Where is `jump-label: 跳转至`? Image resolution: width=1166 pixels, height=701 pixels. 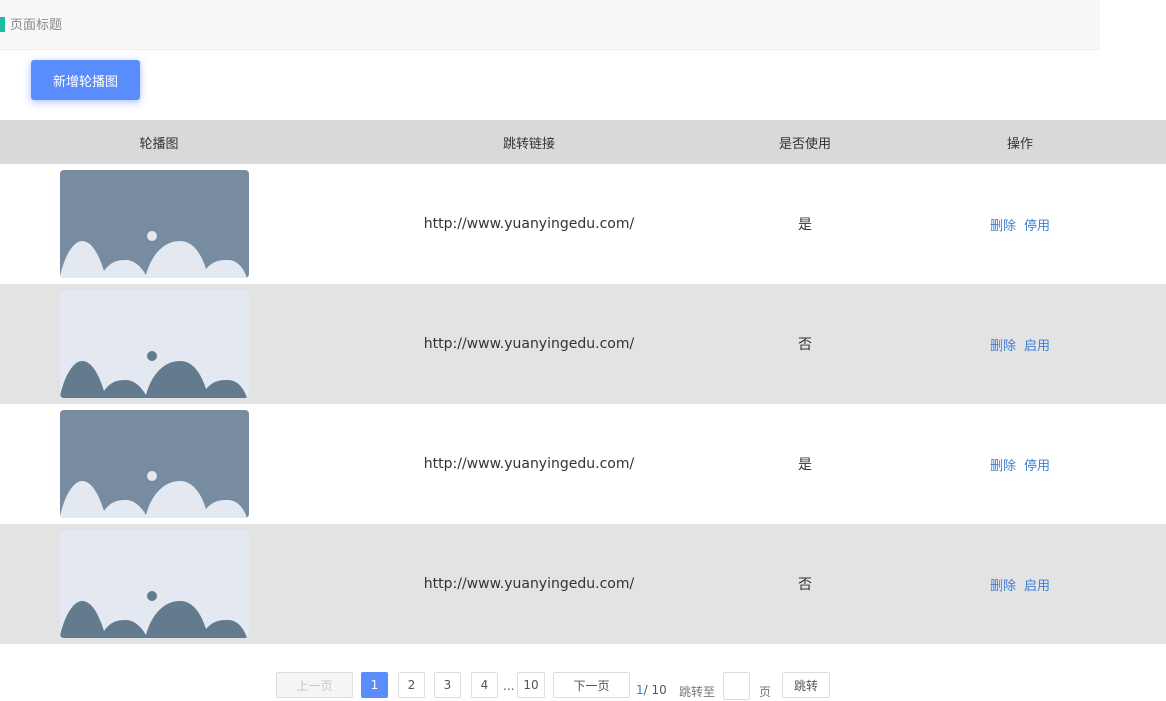 jump-label: 跳转至 is located at coordinates (697, 692).